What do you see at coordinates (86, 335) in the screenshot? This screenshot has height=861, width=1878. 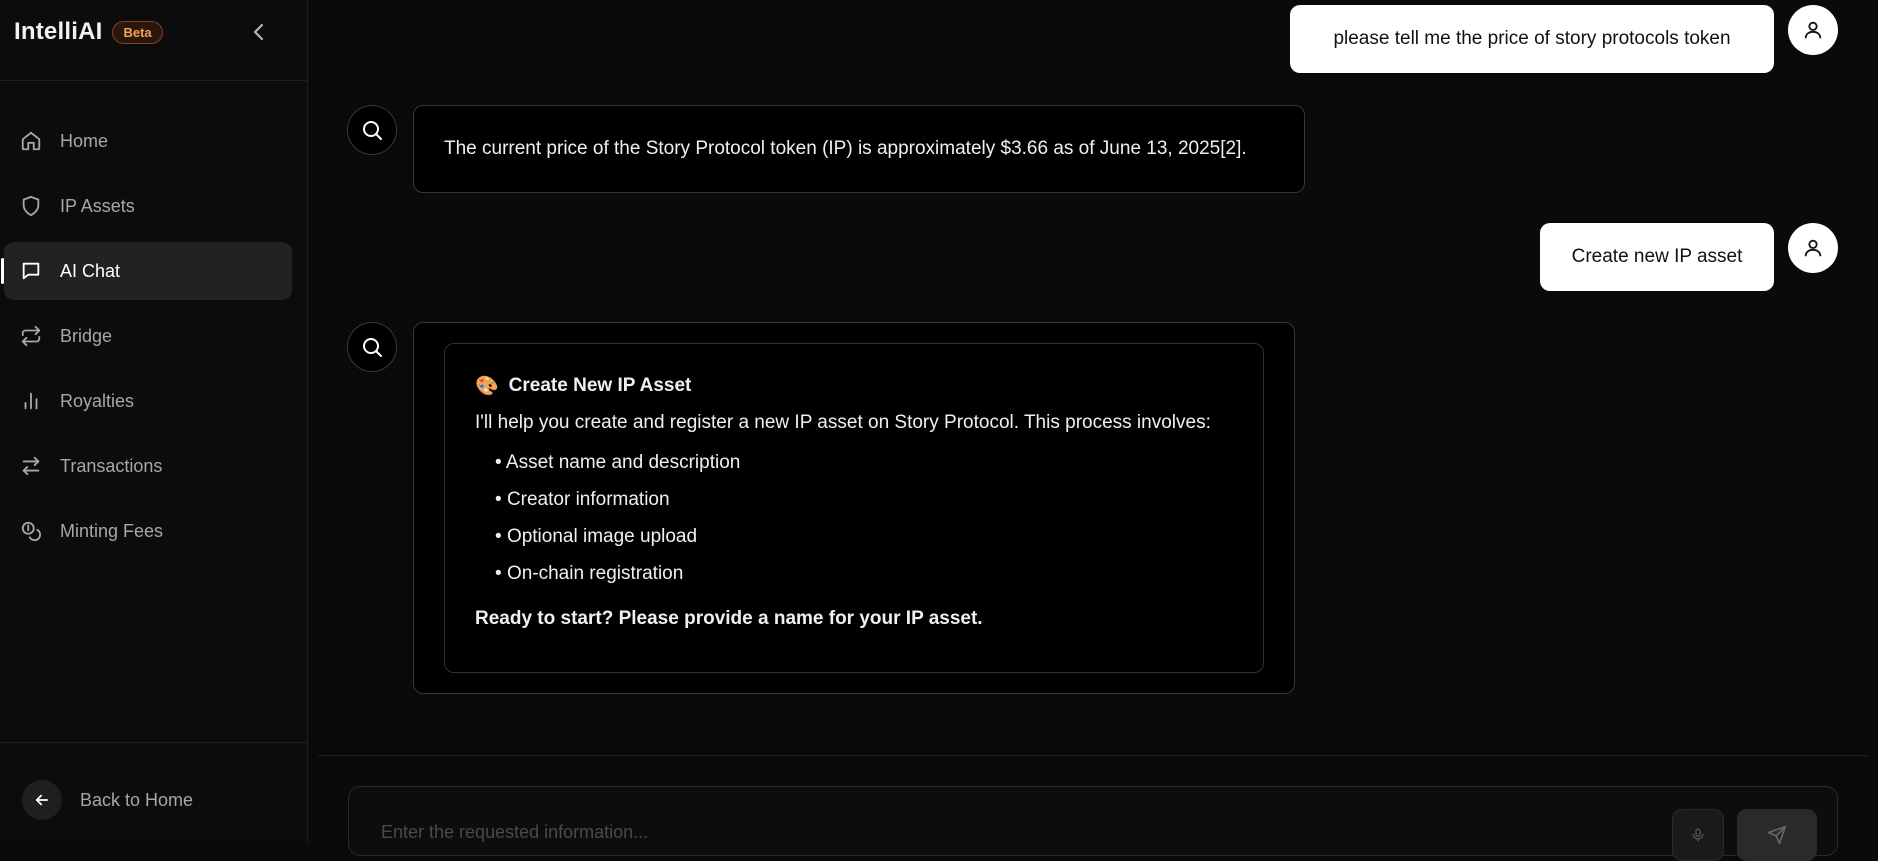 I see `sidebar-item-label: Bridge` at bounding box center [86, 335].